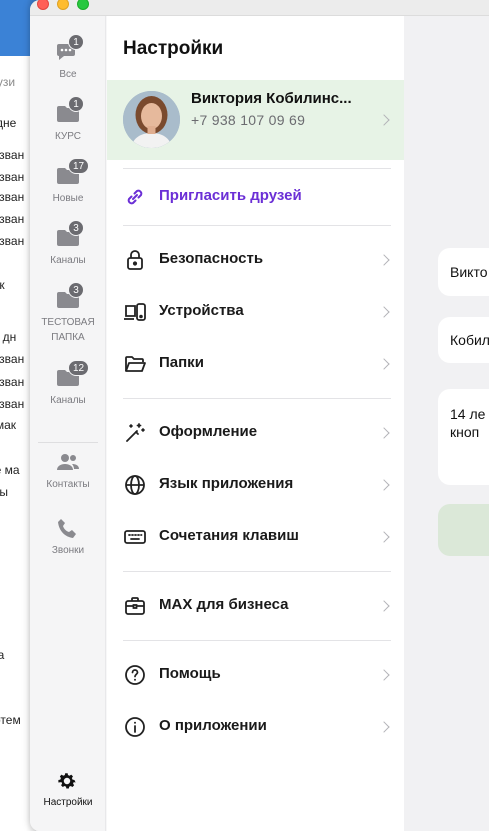 The width and height of the screenshot is (489, 831). I want to click on rail-item-kurs: 1 КУРС, so click(68, 120).